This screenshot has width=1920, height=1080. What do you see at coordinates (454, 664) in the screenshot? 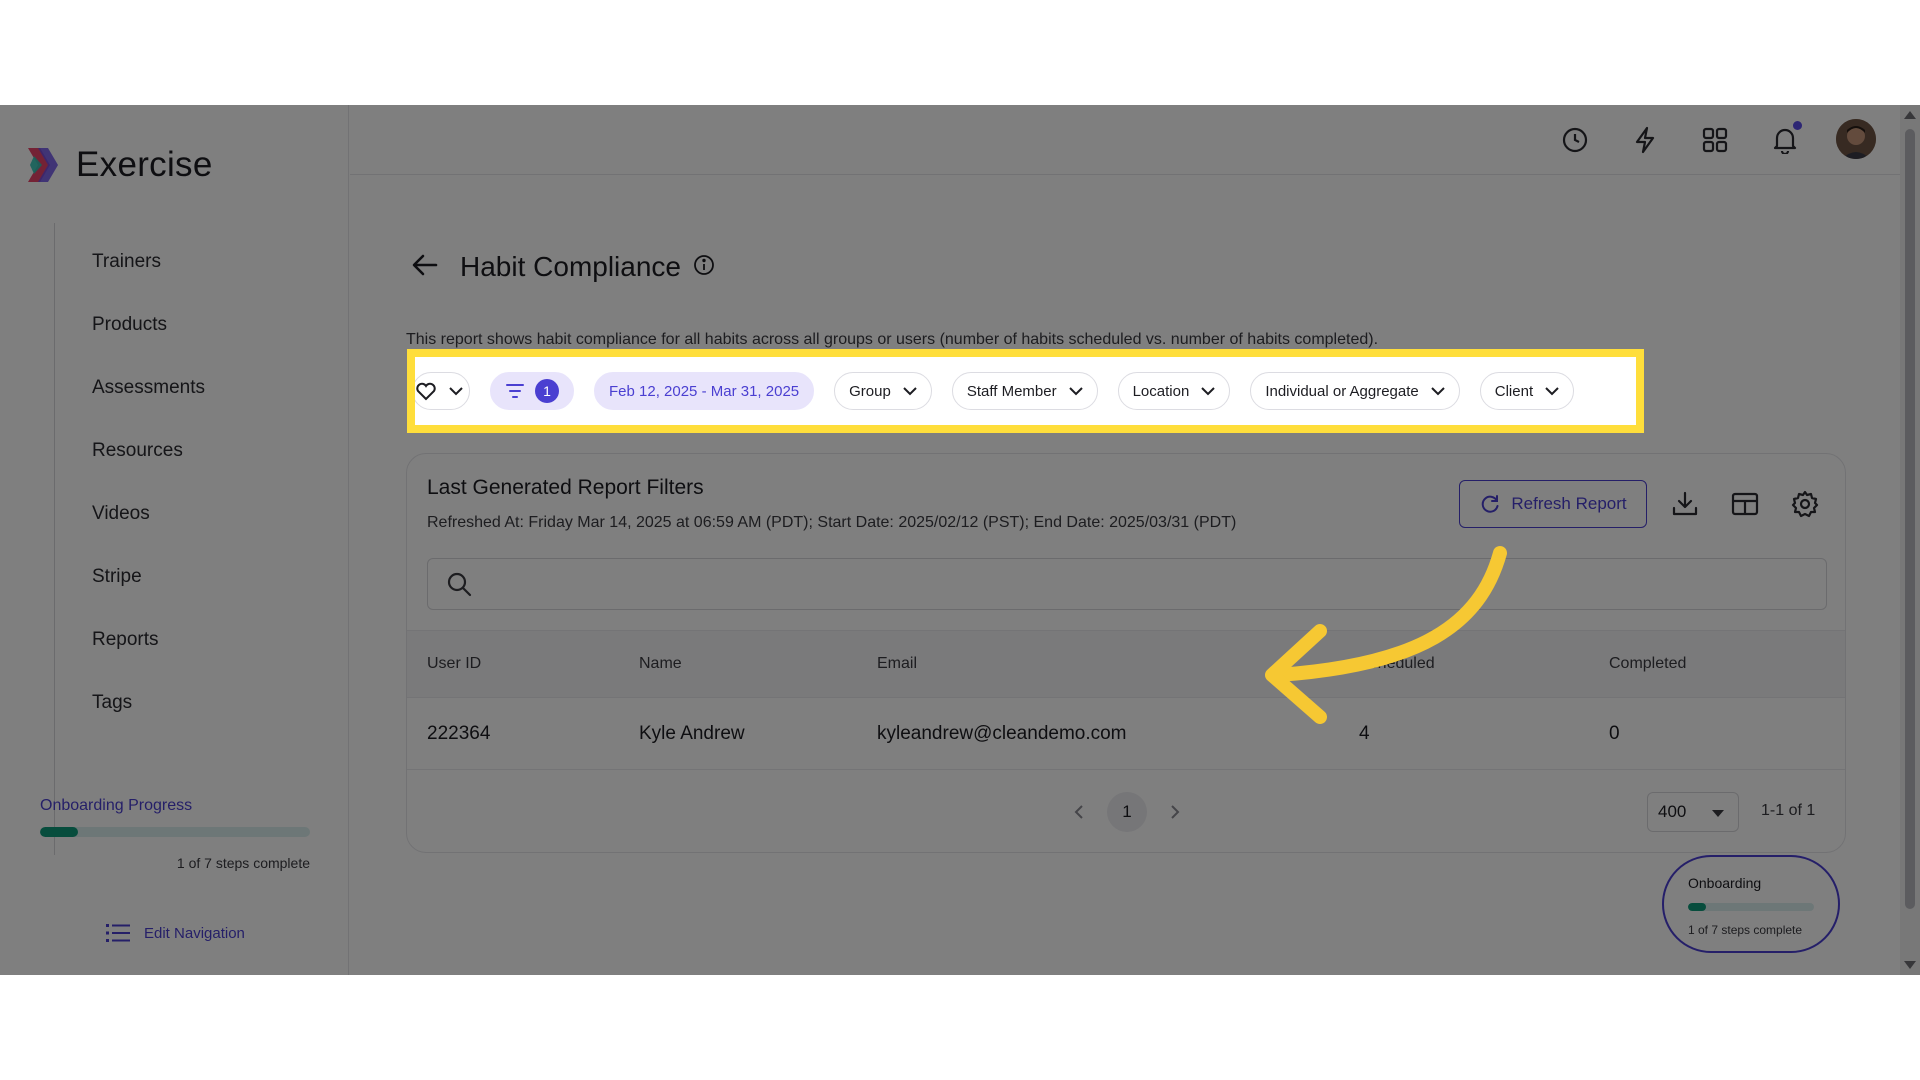
I see `column-header-user-id: User ID` at bounding box center [454, 664].